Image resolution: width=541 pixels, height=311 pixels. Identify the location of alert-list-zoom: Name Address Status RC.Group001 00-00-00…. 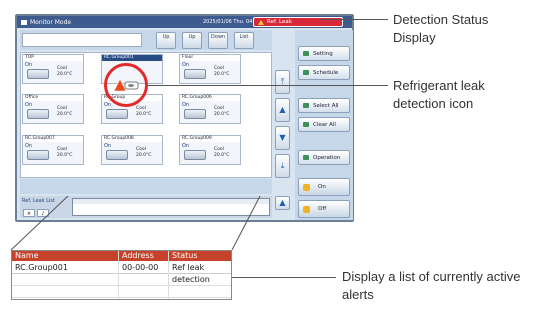
(121, 275).